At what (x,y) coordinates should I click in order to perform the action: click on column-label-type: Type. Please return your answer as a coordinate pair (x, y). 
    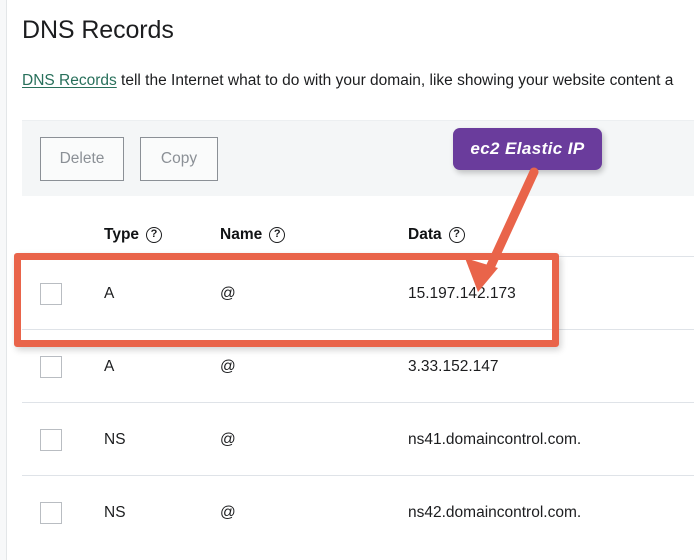
    Looking at the image, I should click on (122, 234).